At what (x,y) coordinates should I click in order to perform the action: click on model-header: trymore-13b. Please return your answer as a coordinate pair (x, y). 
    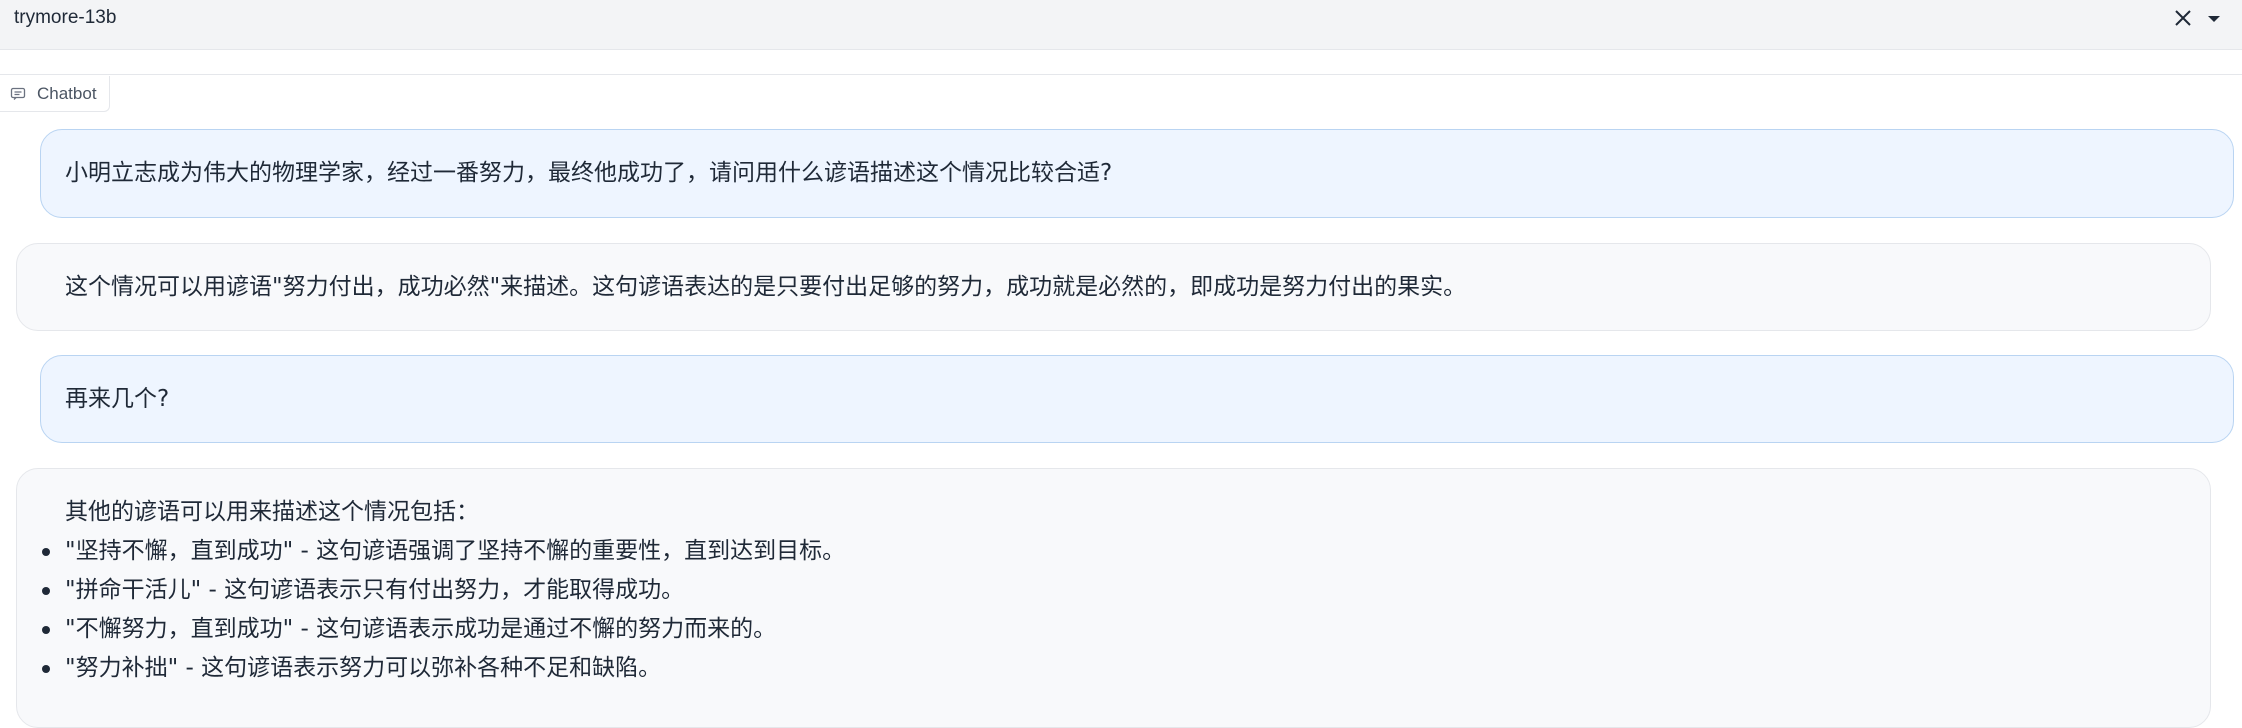
    Looking at the image, I should click on (1121, 25).